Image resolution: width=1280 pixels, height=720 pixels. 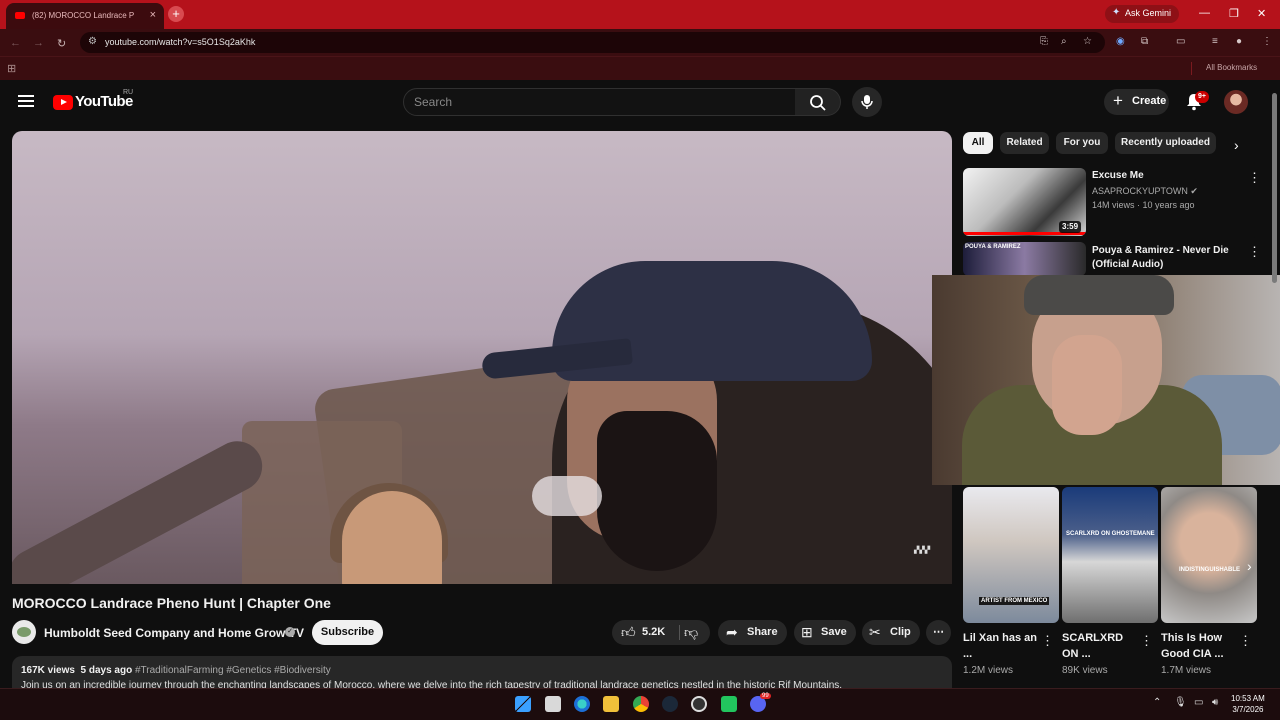 What do you see at coordinates (1144, 41) in the screenshot?
I see `extensions-puzzle-icon: ⧉` at bounding box center [1144, 41].